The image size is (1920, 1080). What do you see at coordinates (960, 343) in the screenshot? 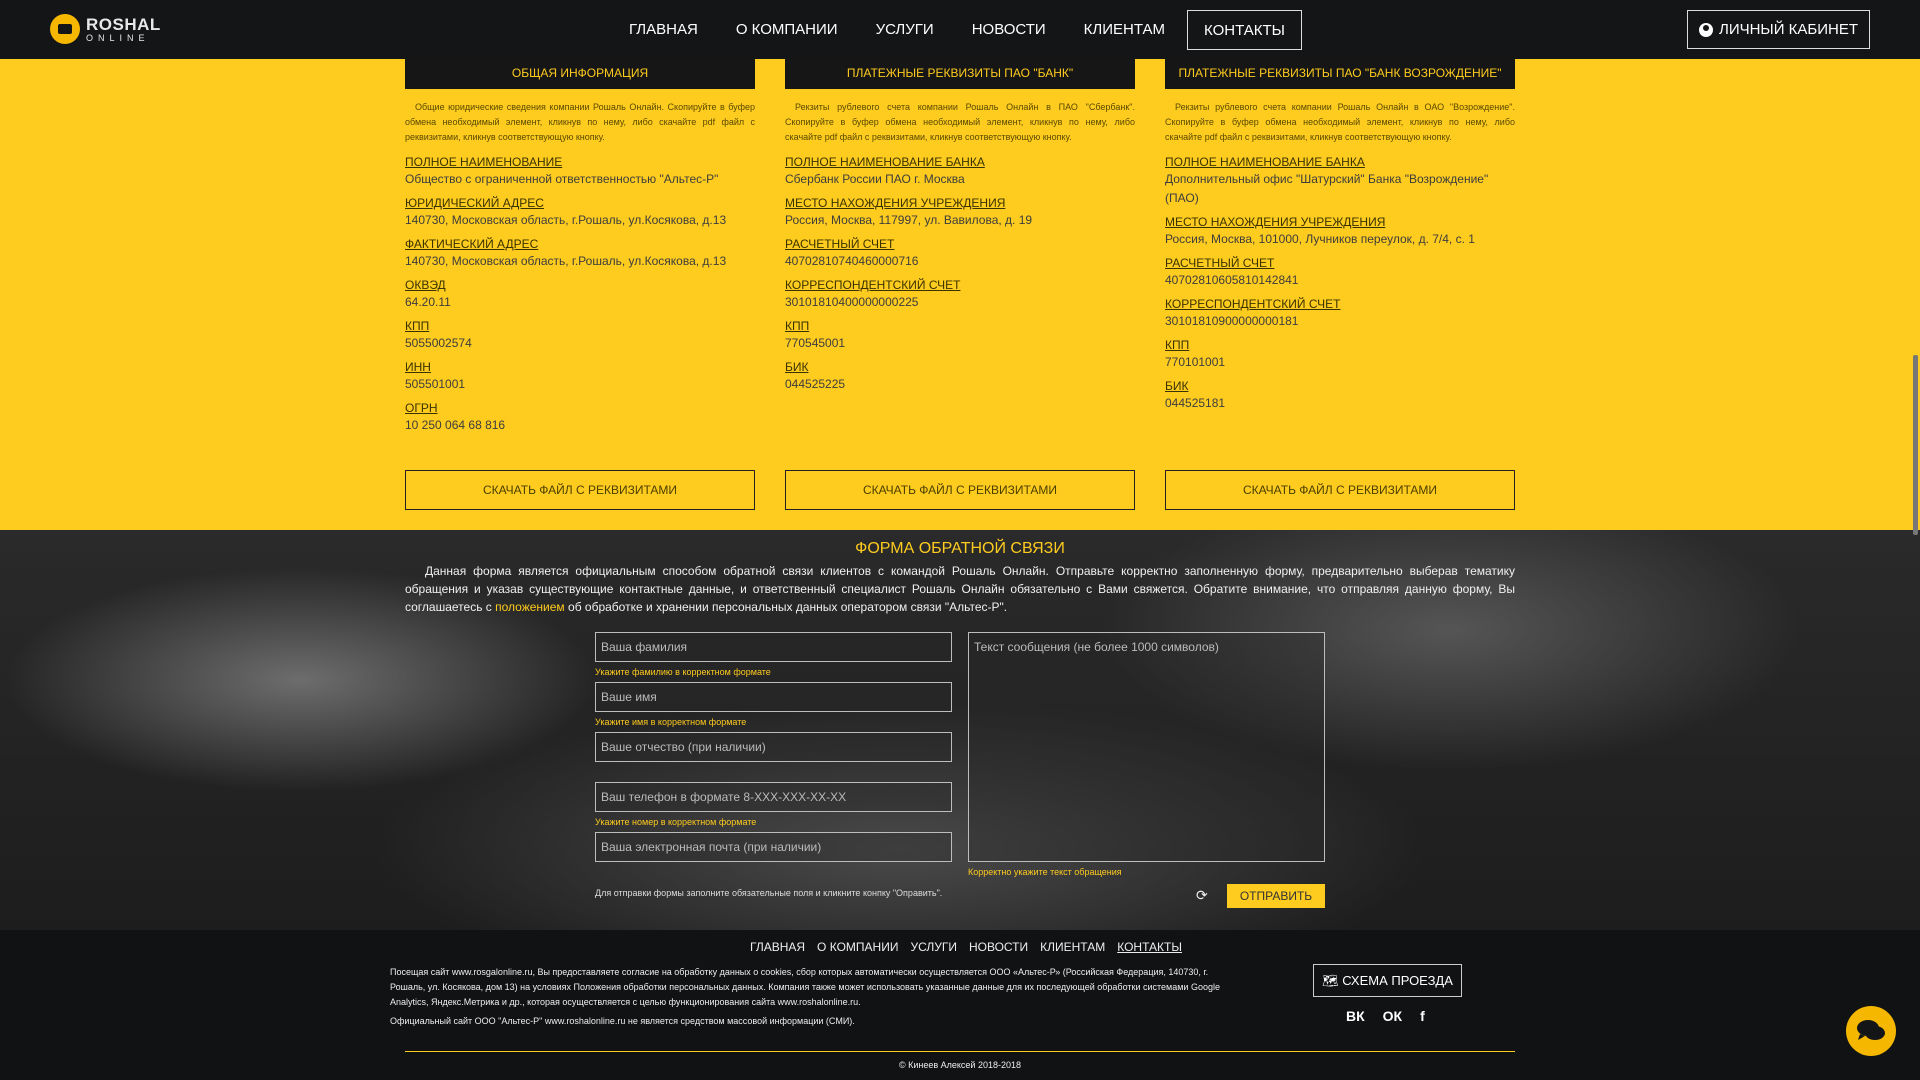
I see `field-value: 770545001` at bounding box center [960, 343].